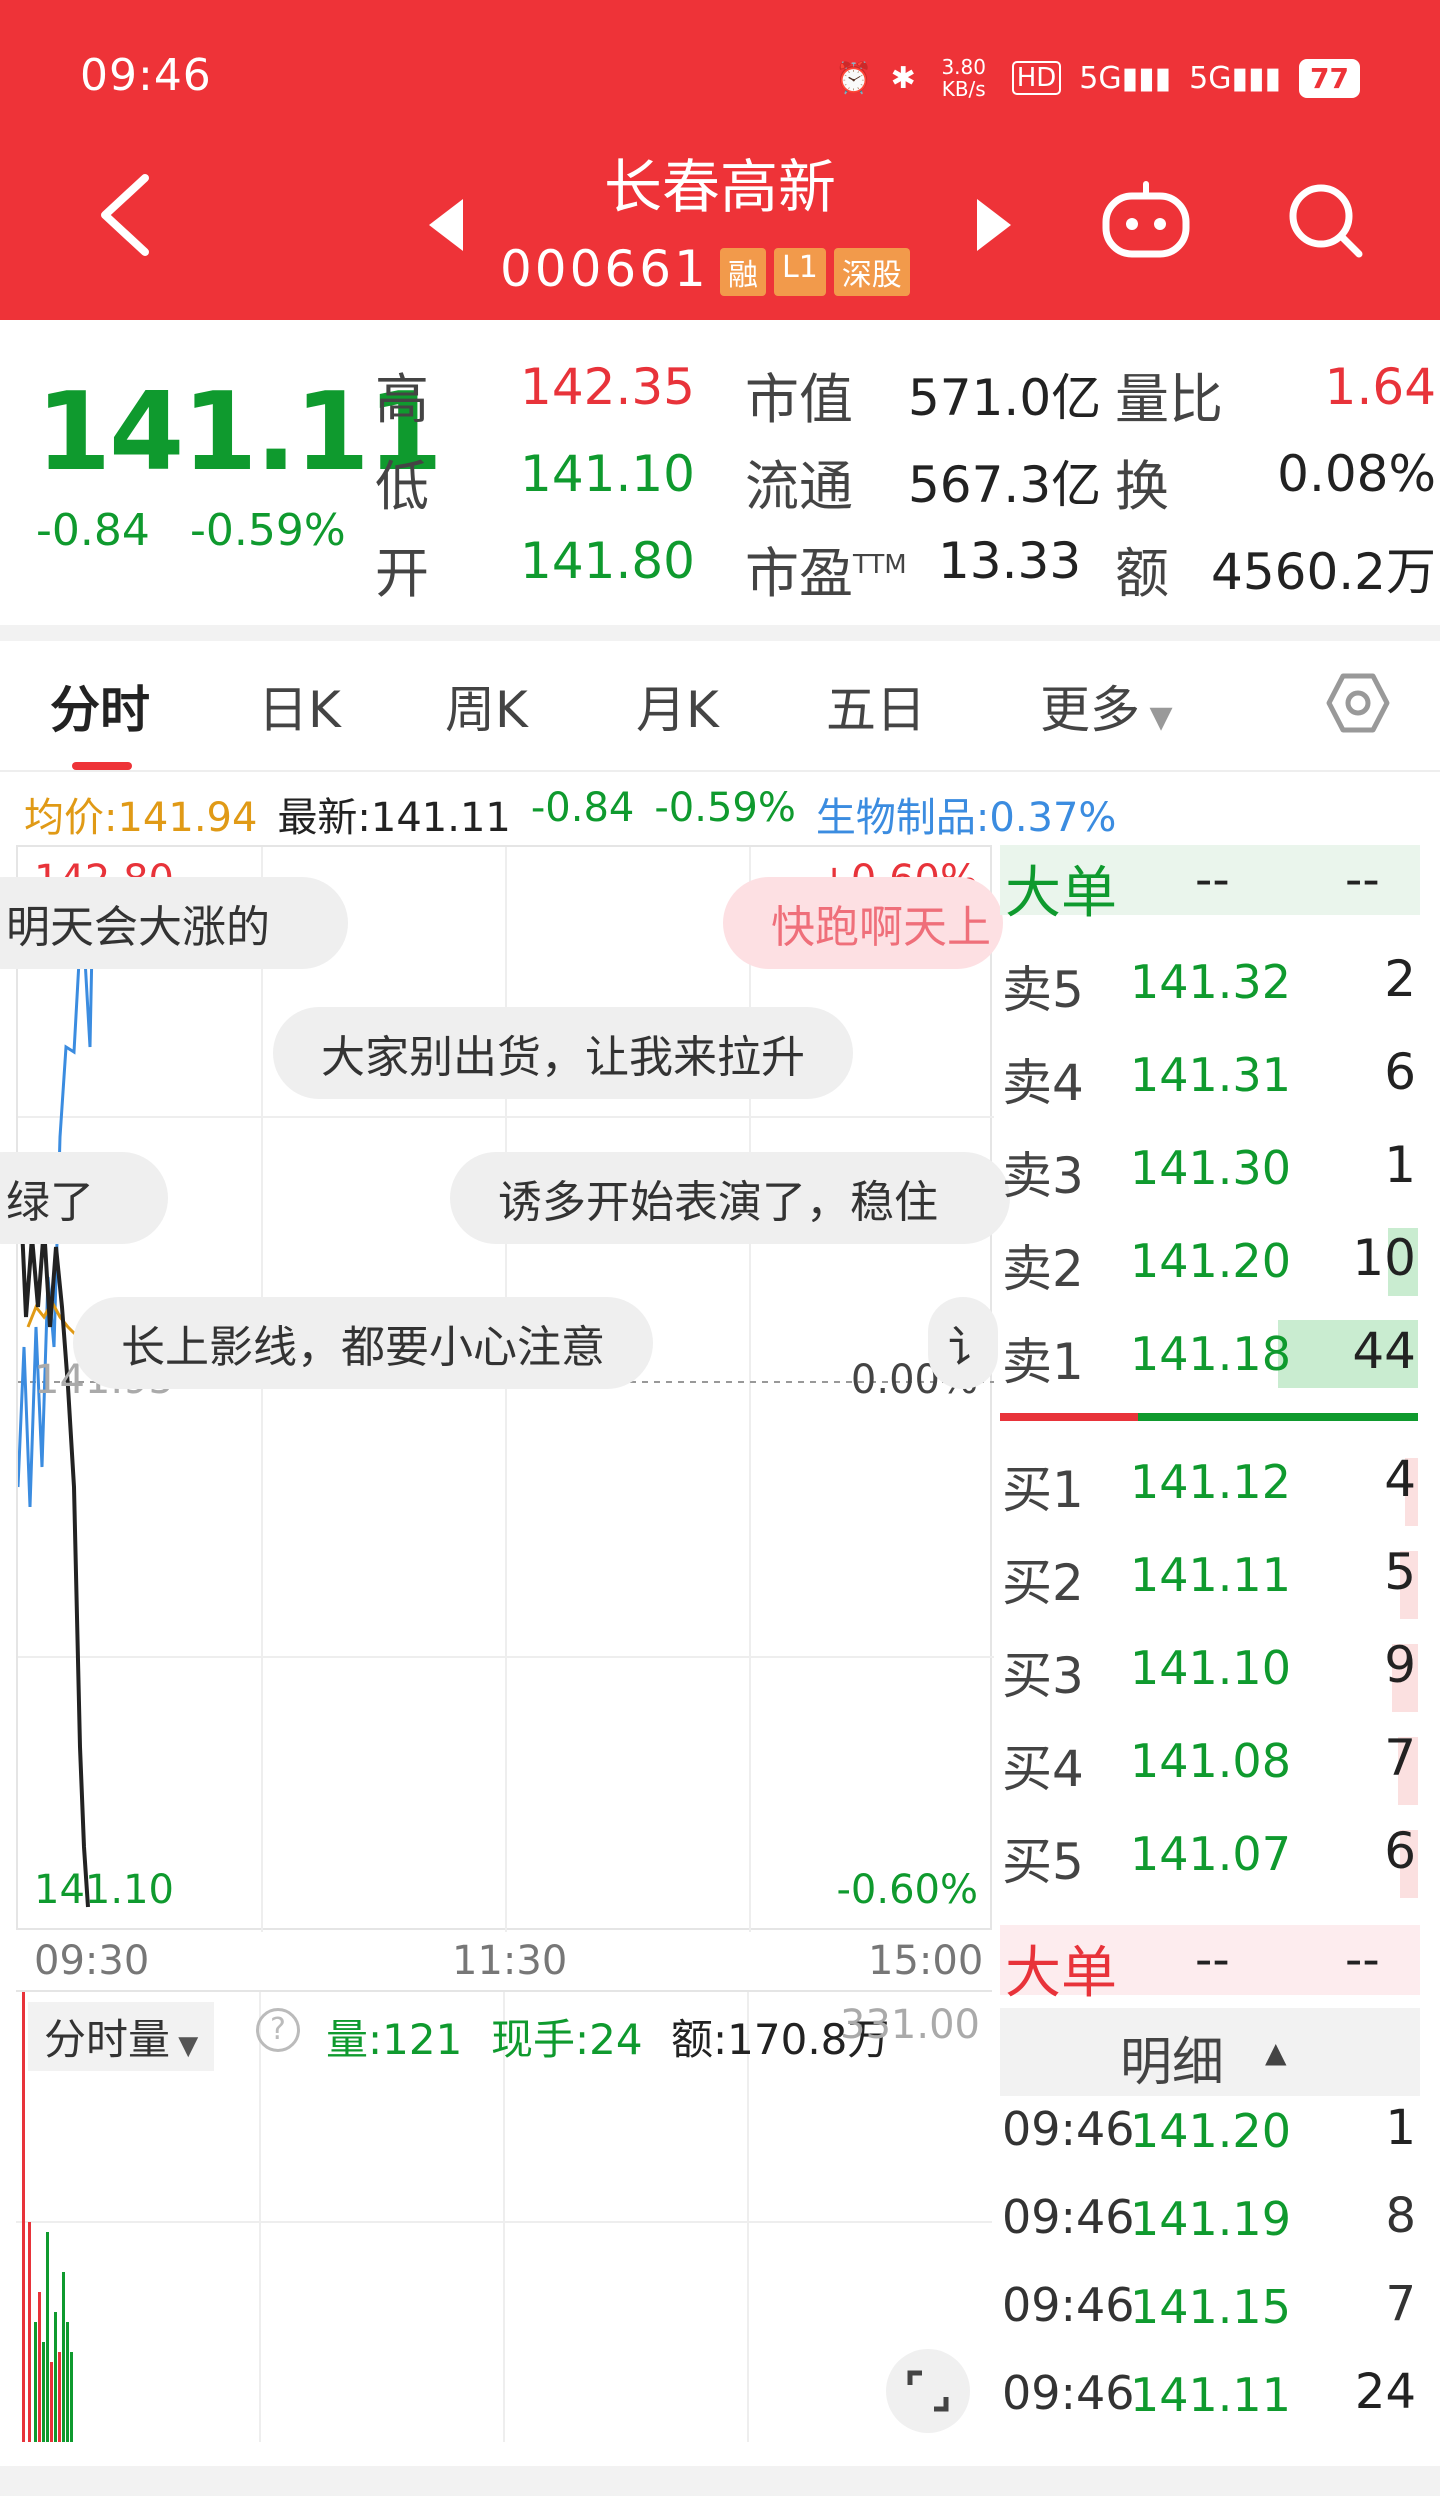 This screenshot has height=2496, width=1440. What do you see at coordinates (504, 2216) in the screenshot?
I see `volume-panel: 分时量 ▼ ? 量:121 现手:24 额:170.8万 331.00` at bounding box center [504, 2216].